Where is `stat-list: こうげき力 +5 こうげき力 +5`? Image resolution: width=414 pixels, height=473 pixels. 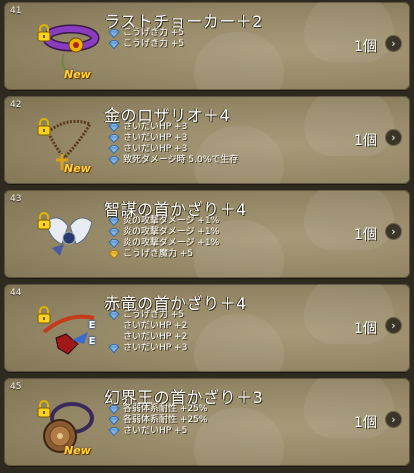 stat-list: こうげき力 +5 こうげき力 +5 is located at coordinates (146, 39).